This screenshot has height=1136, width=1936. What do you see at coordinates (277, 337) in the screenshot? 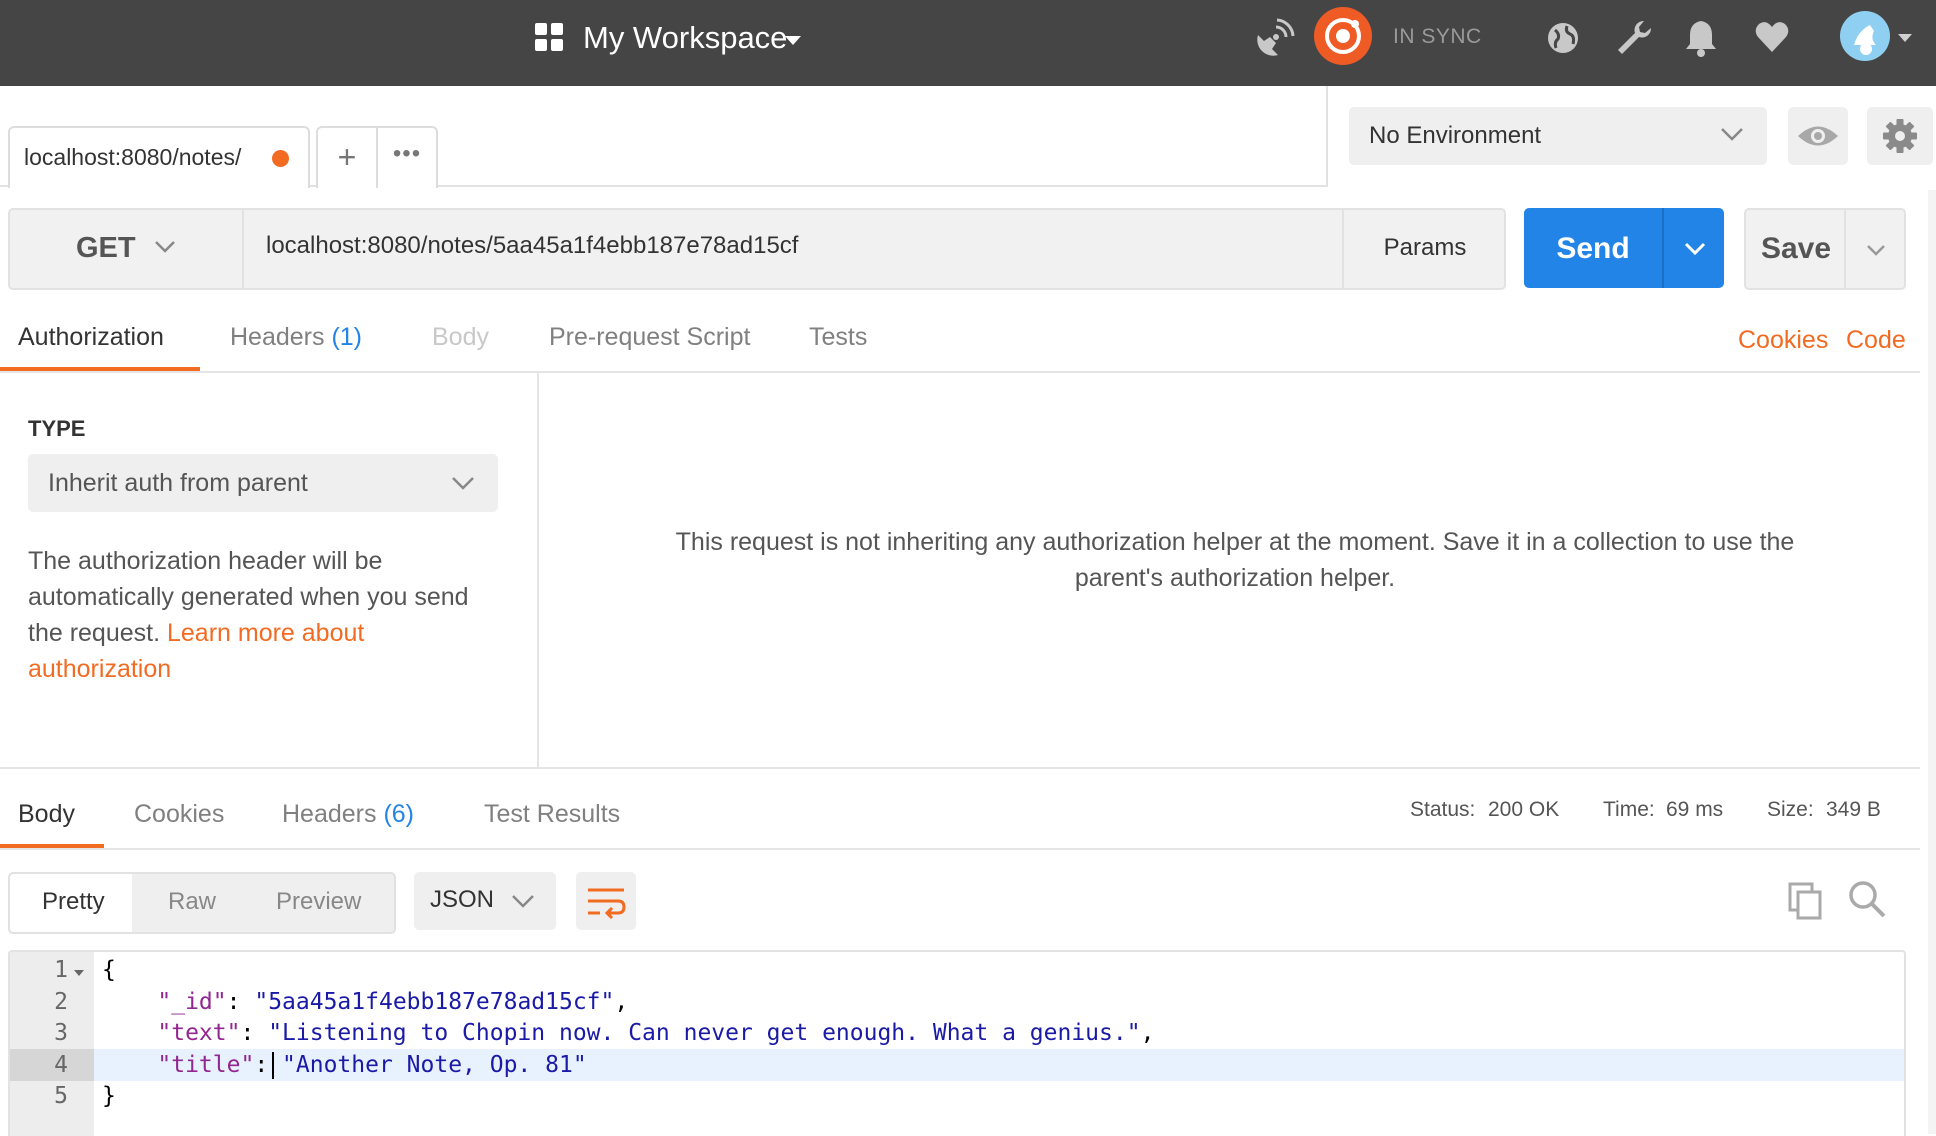
I see `tab-headers-label: Headers` at bounding box center [277, 337].